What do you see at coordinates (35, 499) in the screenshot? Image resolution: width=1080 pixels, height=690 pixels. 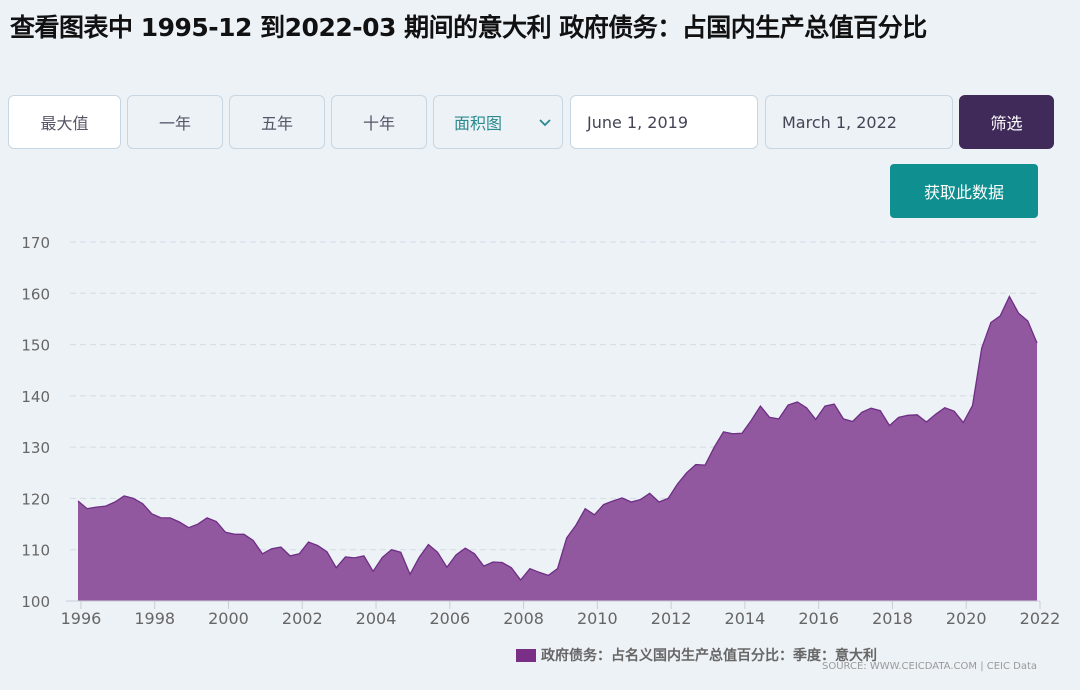 I see `y-tick-label: 120` at bounding box center [35, 499].